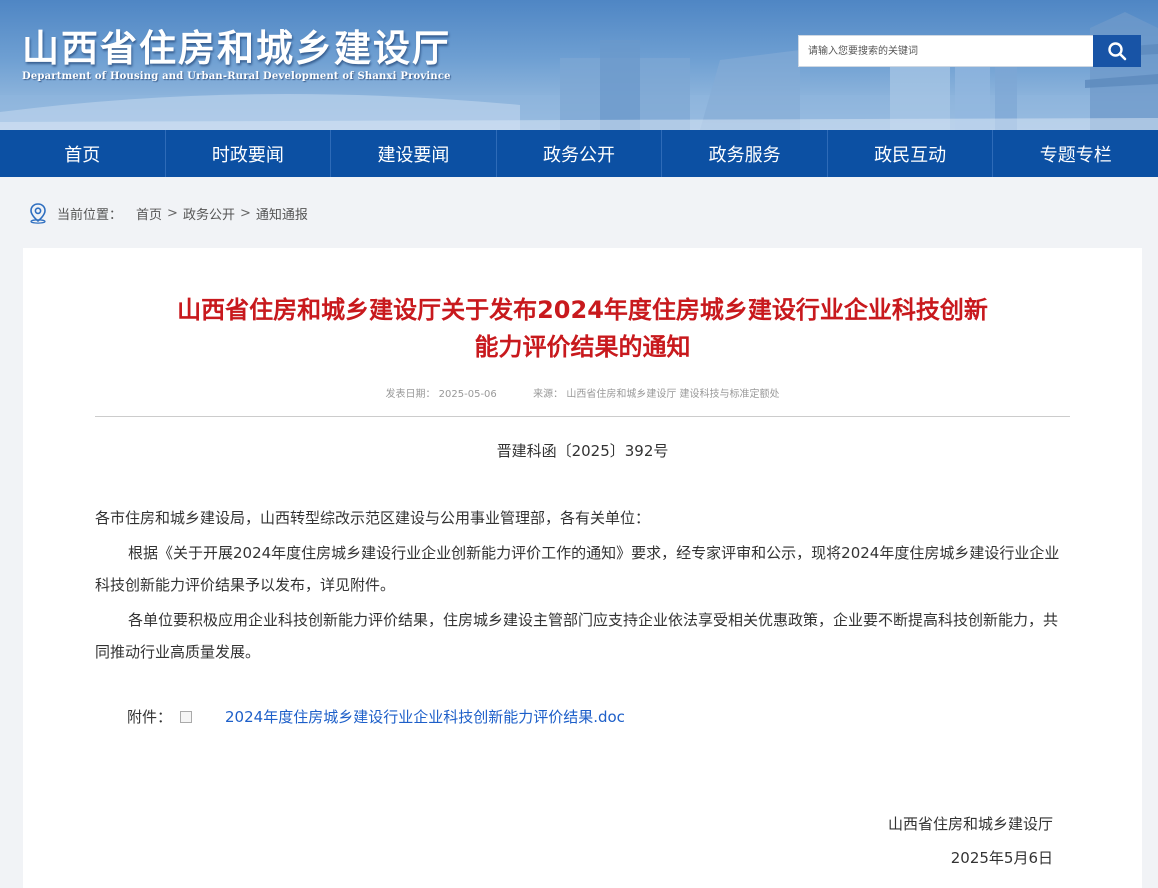 The image size is (1158, 888). What do you see at coordinates (236, 48) in the screenshot?
I see `site-title: 山西省住房和城乡建设厅` at bounding box center [236, 48].